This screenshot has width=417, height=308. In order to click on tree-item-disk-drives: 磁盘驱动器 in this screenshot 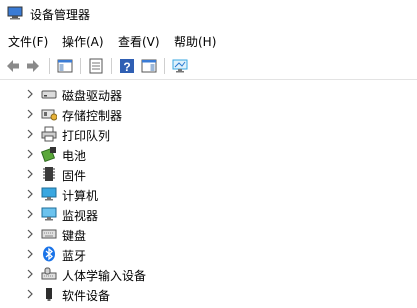, I will do `click(208, 94)`.